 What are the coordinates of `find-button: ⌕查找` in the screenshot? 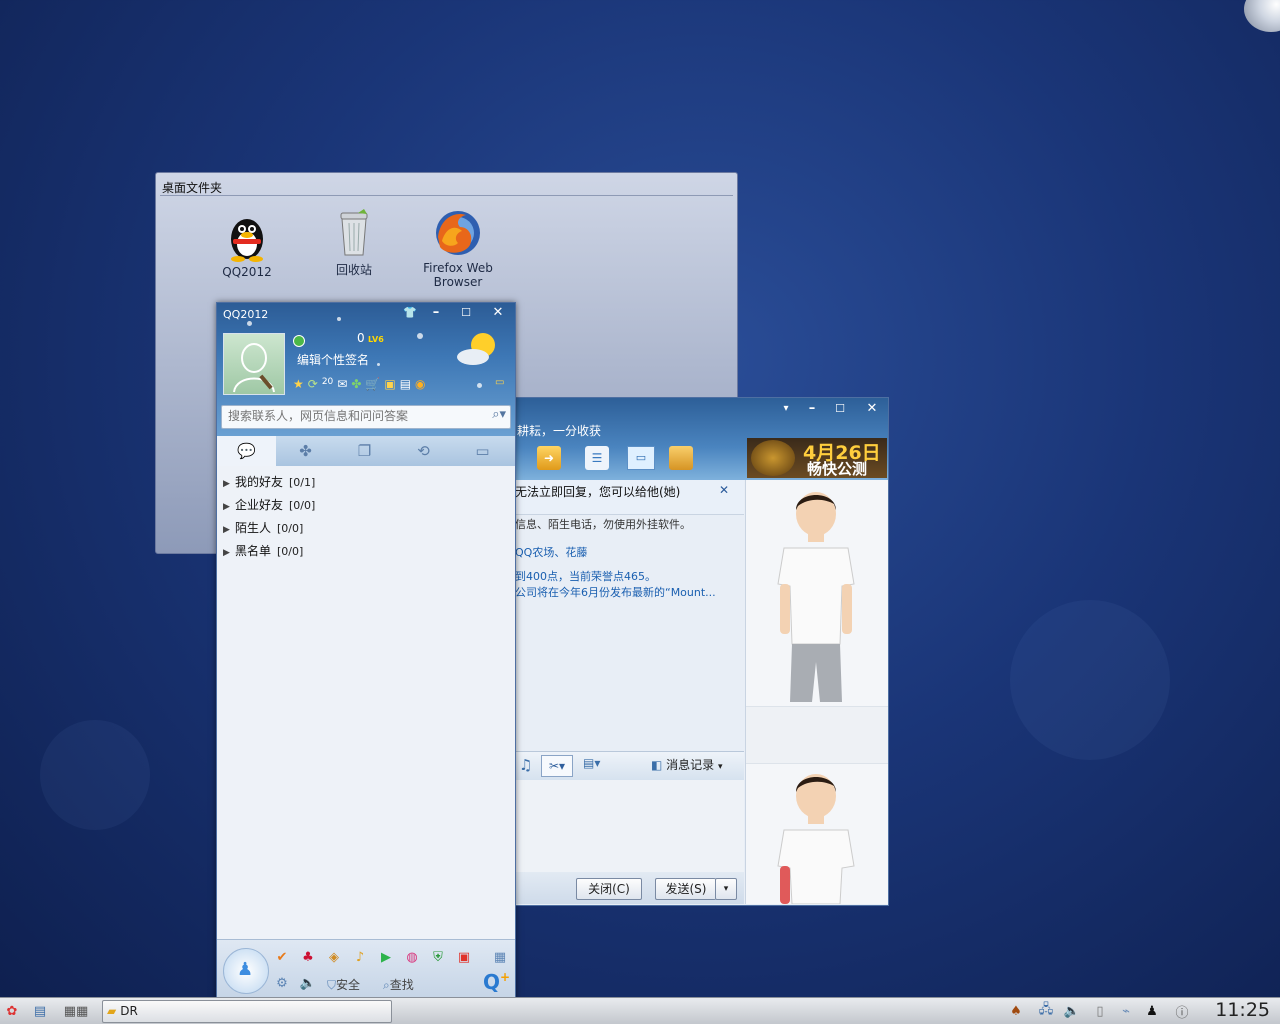 It's located at (398, 984).